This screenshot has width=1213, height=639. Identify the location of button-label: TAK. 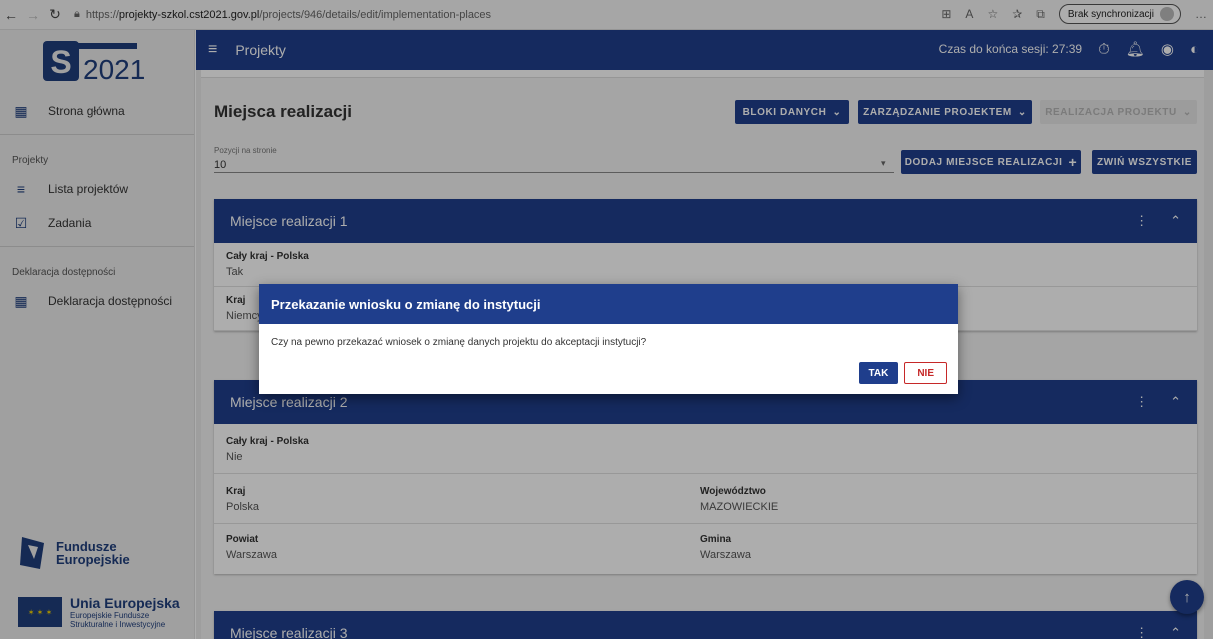
(878, 373).